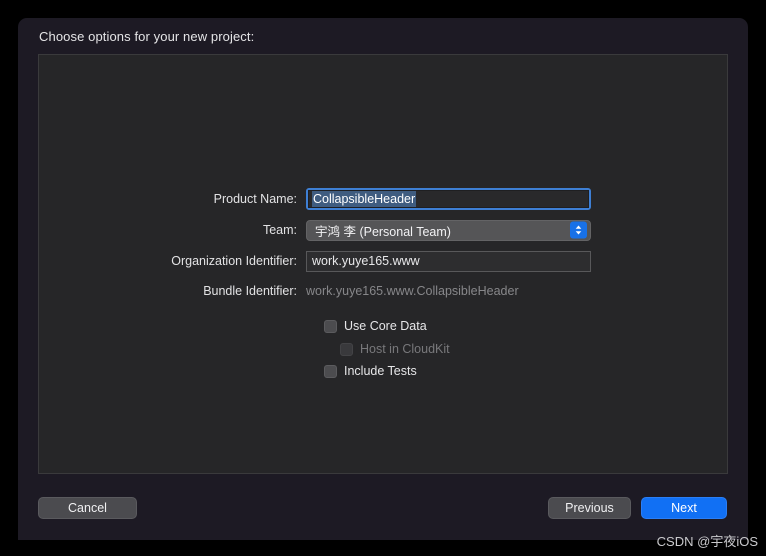 The height and width of the screenshot is (556, 766). I want to click on organization-identifier-label: Organization Identifier:, so click(234, 261).